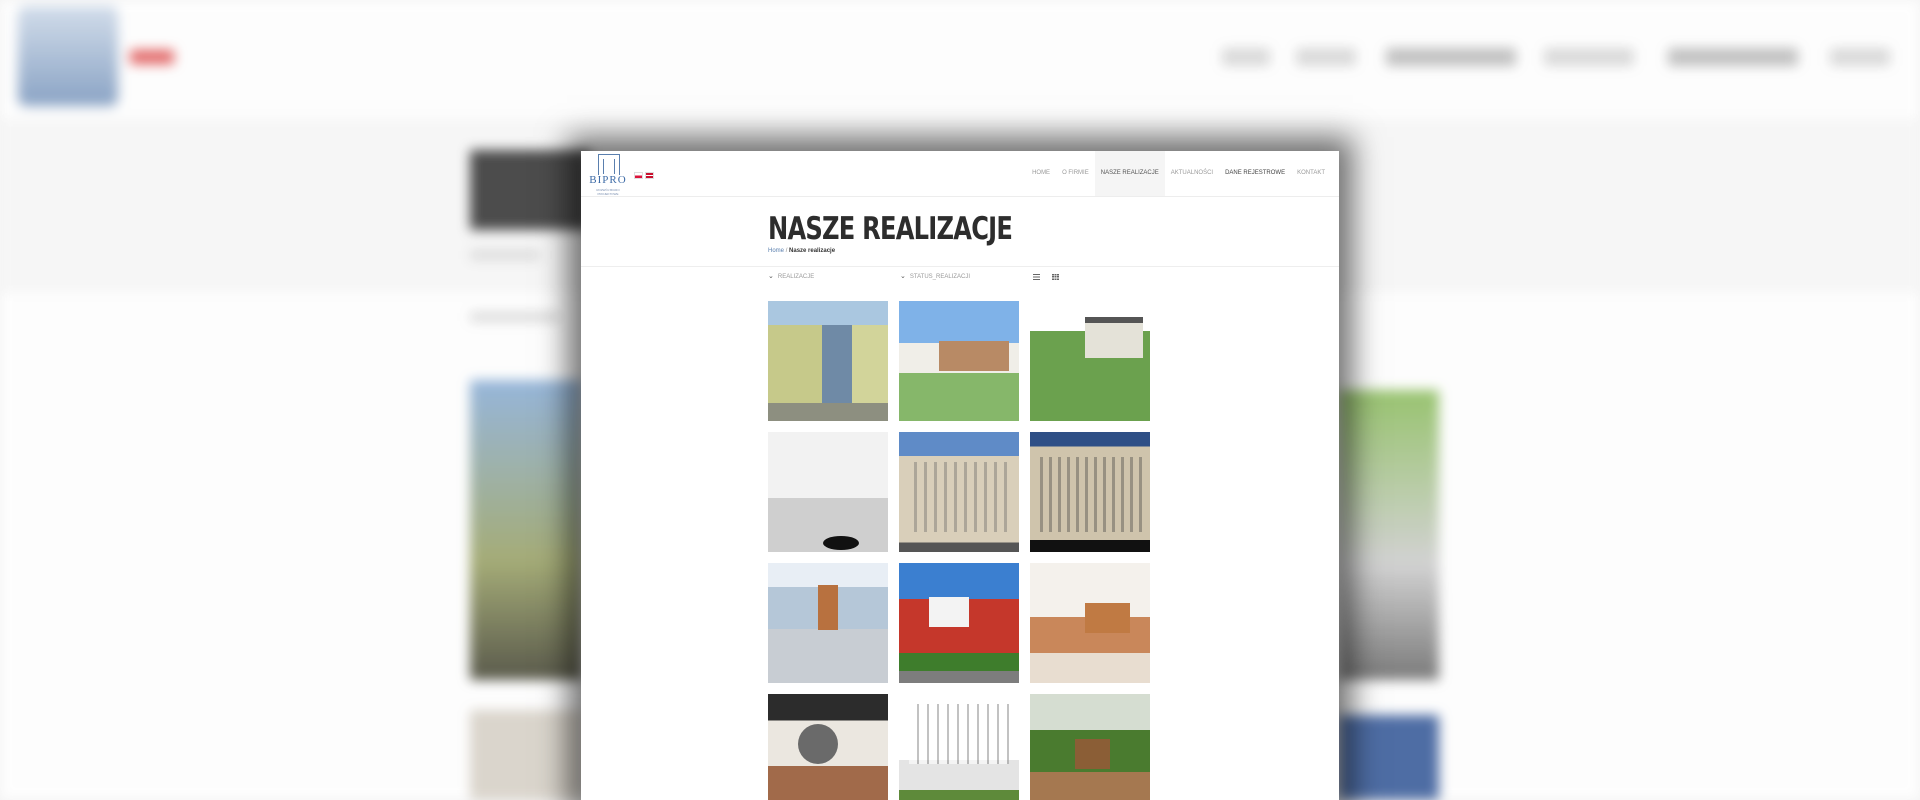 This screenshot has height=800, width=1920. I want to click on logo-wordmark: BIPRO, so click(608, 180).